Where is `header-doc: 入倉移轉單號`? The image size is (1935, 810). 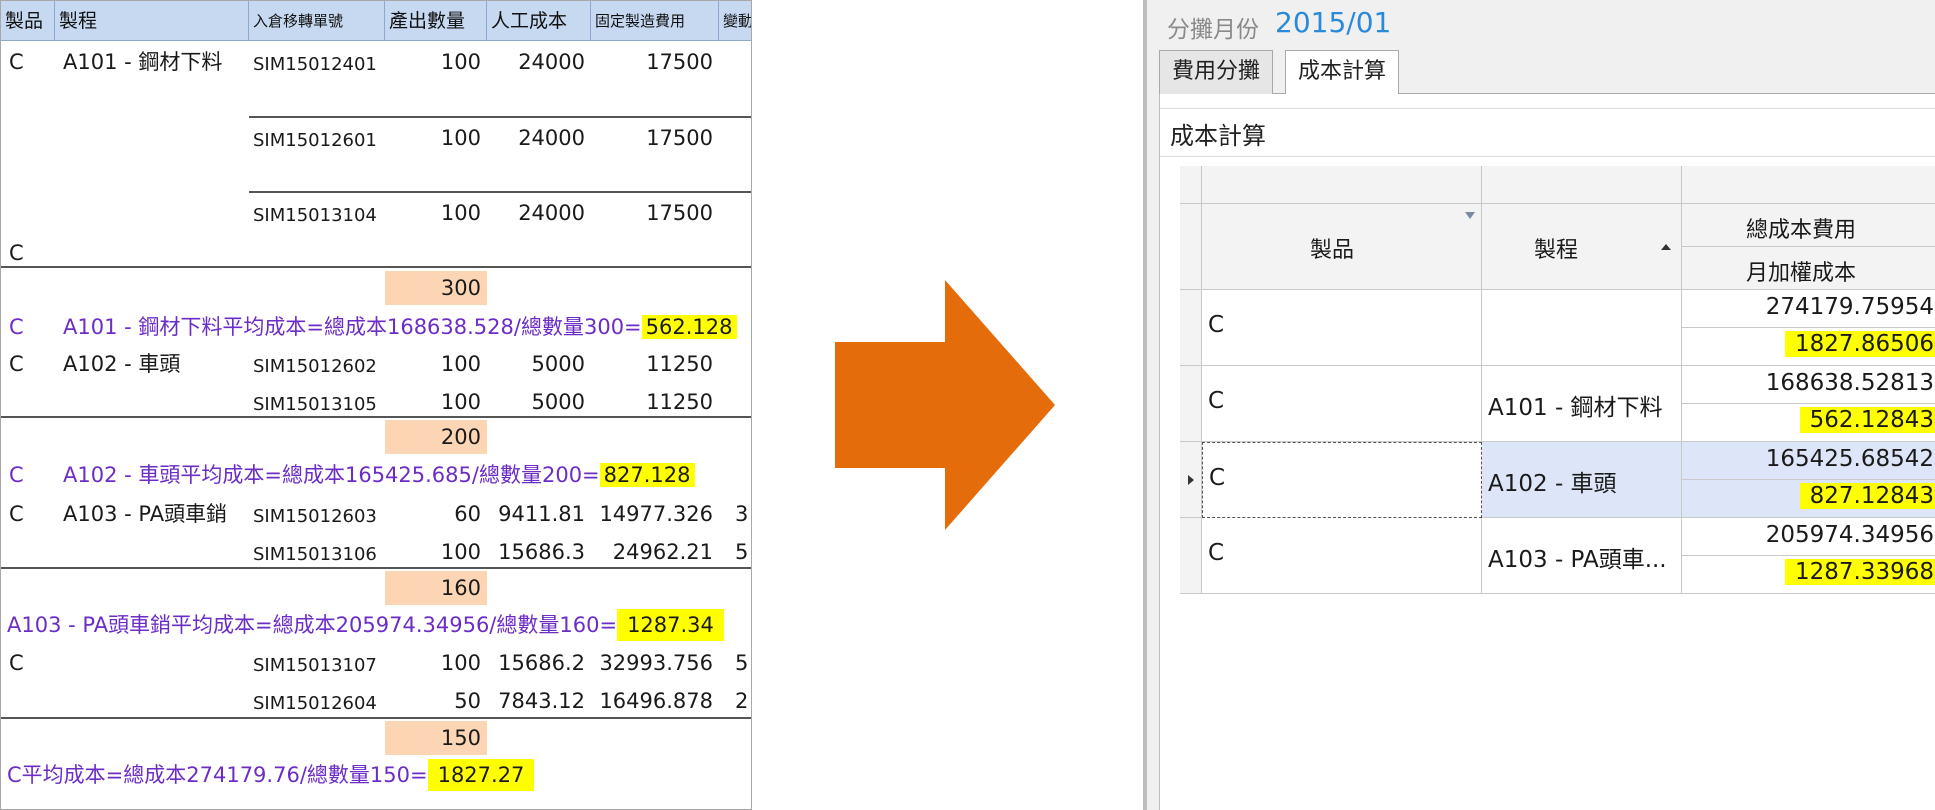 header-doc: 入倉移轉單號 is located at coordinates (317, 21).